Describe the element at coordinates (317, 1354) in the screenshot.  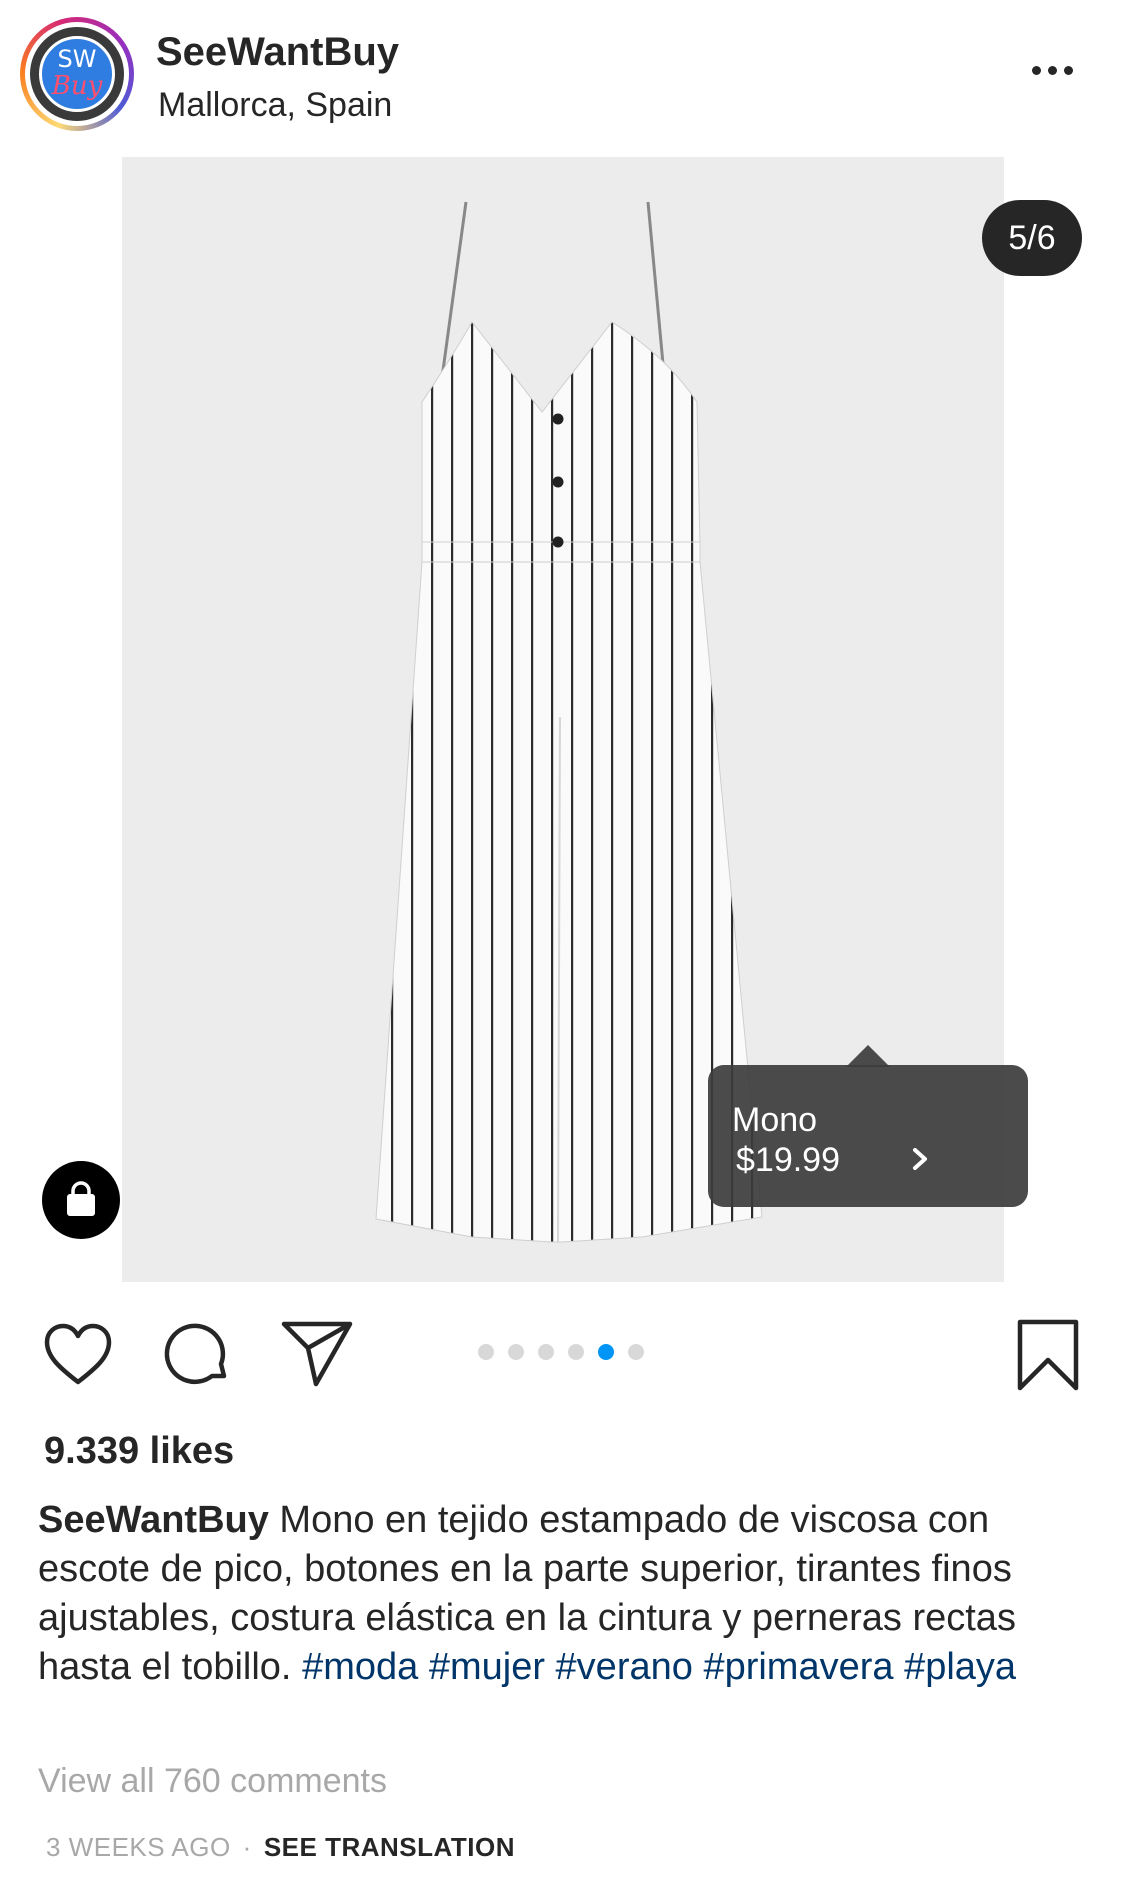
I see `paper-plane-icon` at that location.